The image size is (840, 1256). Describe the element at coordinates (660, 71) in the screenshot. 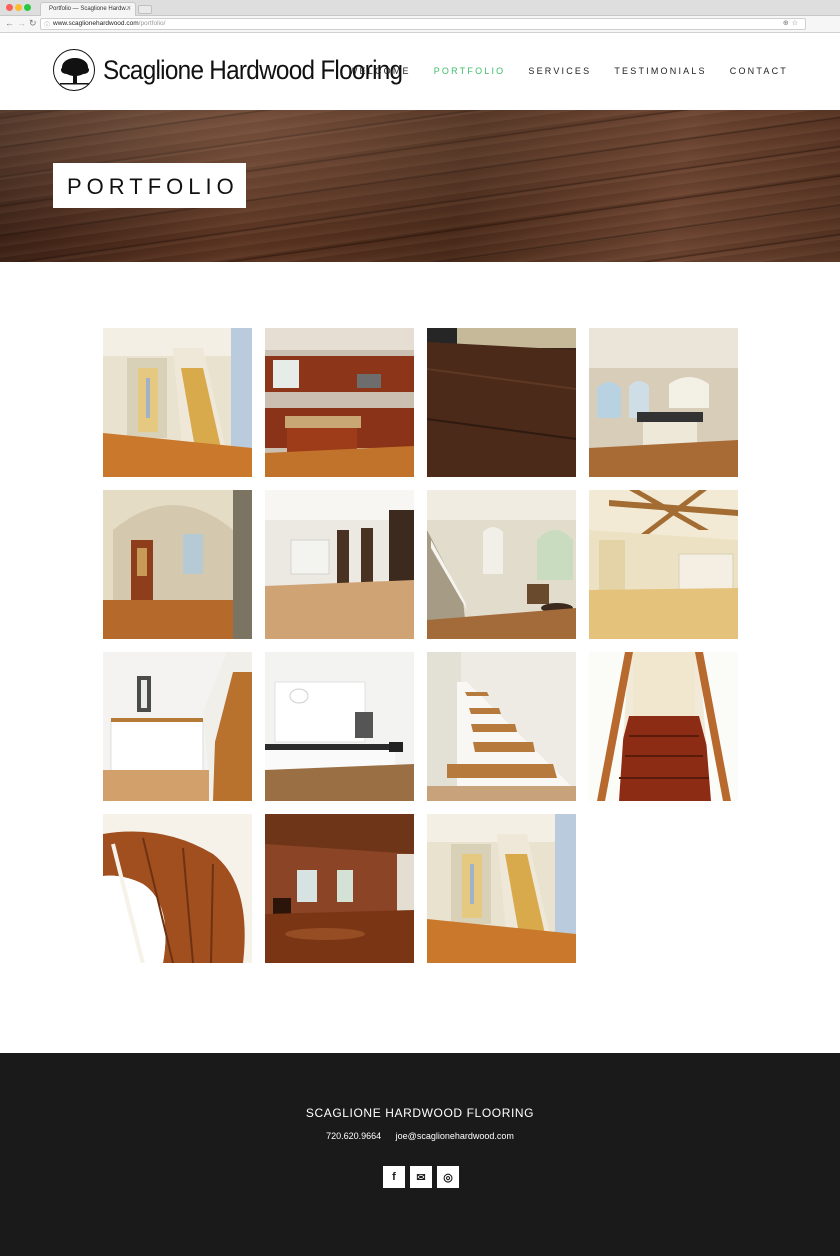

I see `nav-testimonials: TESTIMONIALS` at that location.